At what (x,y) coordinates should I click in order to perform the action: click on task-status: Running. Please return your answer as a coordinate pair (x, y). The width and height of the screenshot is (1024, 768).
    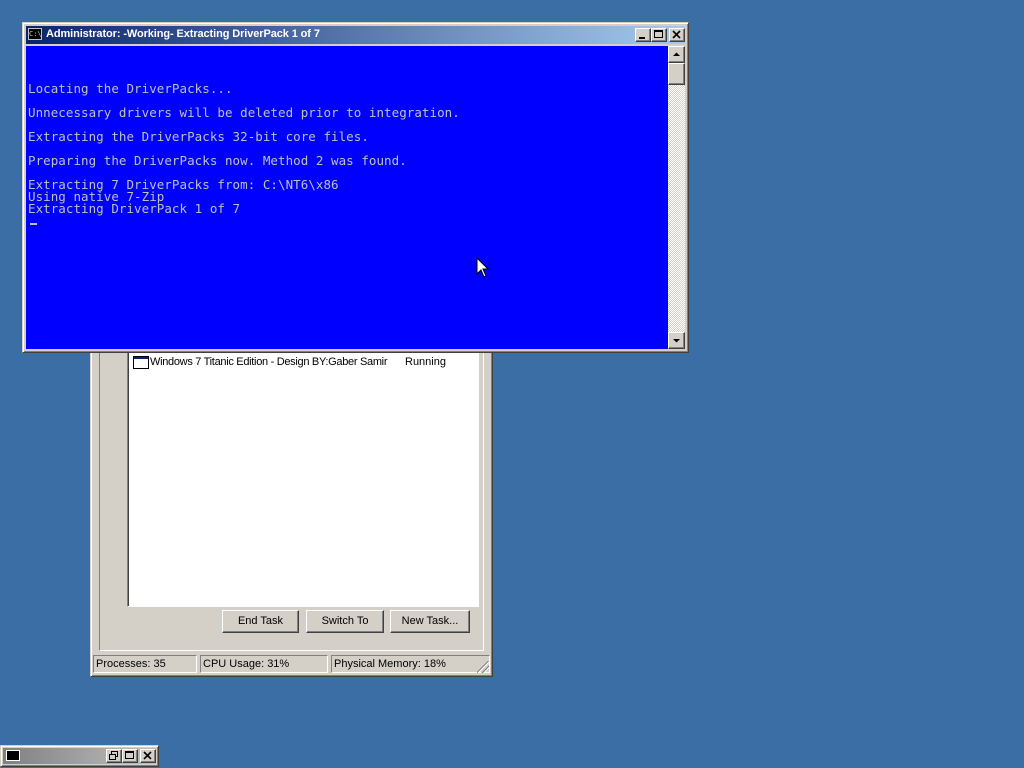
    Looking at the image, I should click on (425, 362).